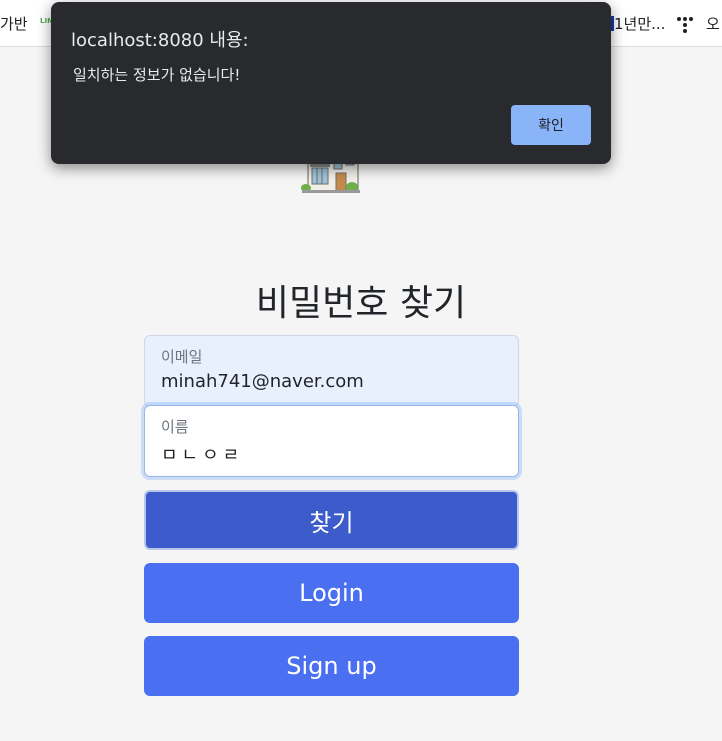 This screenshot has height=741, width=722. I want to click on signup-button: Sign up, so click(331, 666).